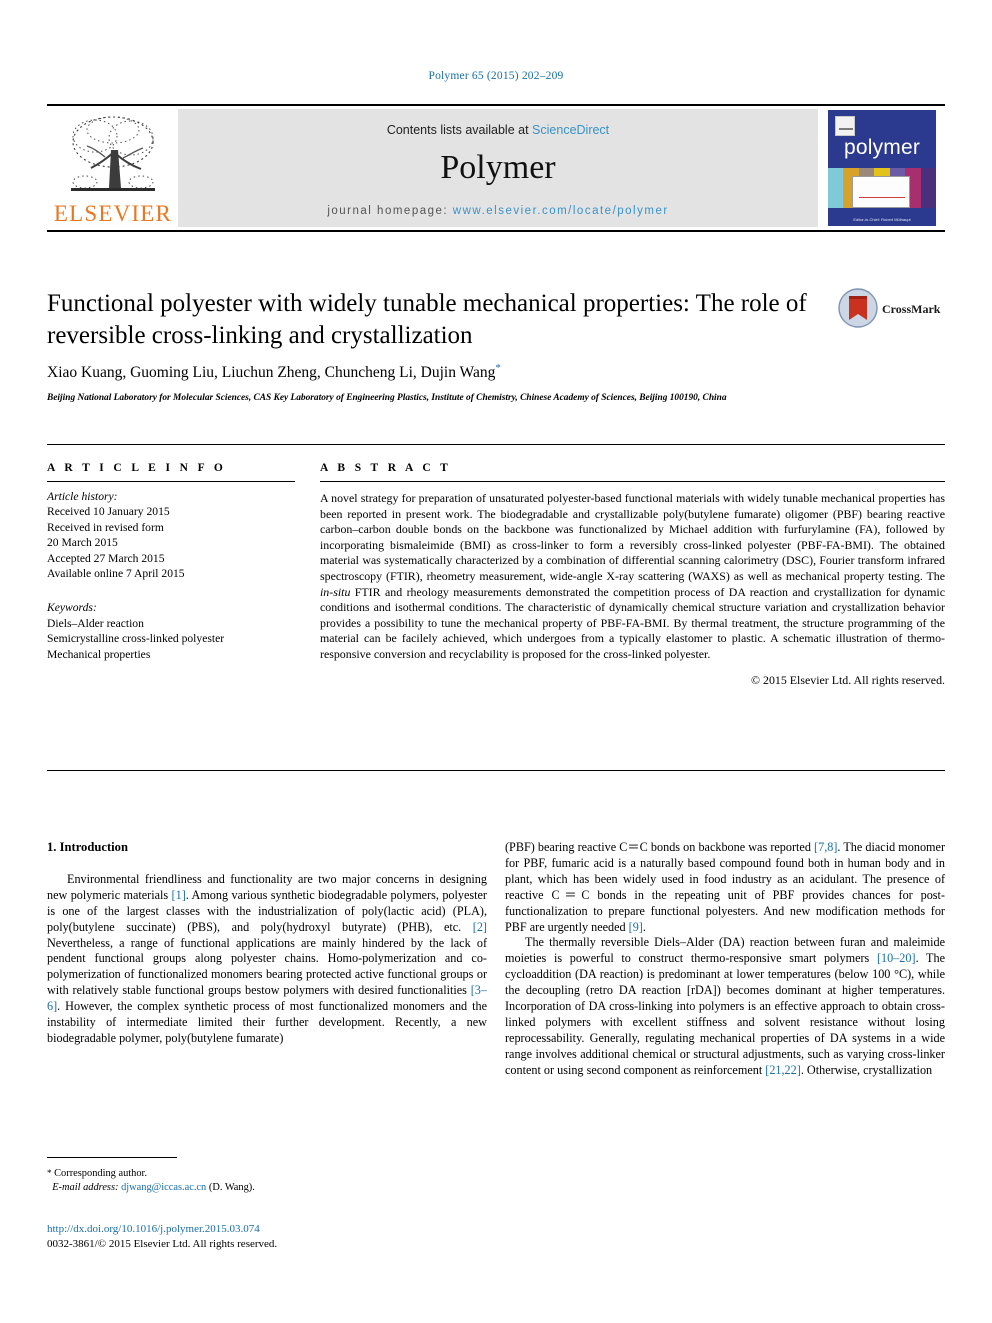  I want to click on journal-title: Polymer, so click(498, 167).